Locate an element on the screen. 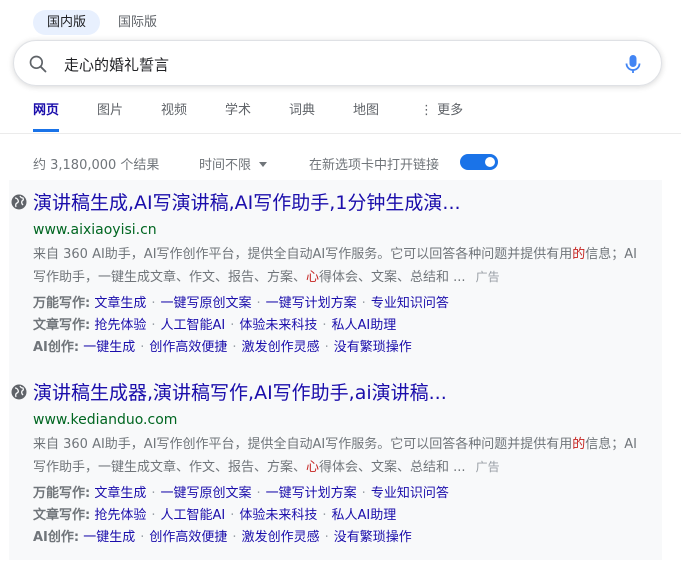  result-count: 约 3,180,000 个结果 is located at coordinates (96, 165).